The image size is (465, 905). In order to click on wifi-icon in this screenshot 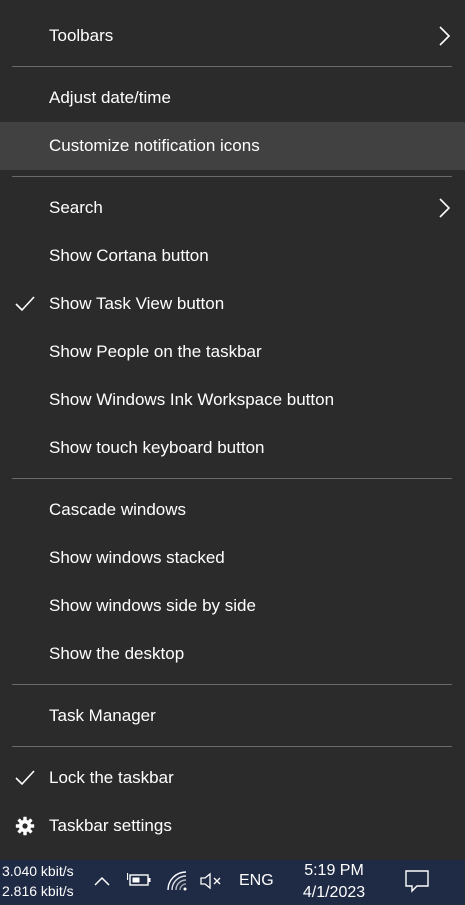, I will do `click(177, 881)`.